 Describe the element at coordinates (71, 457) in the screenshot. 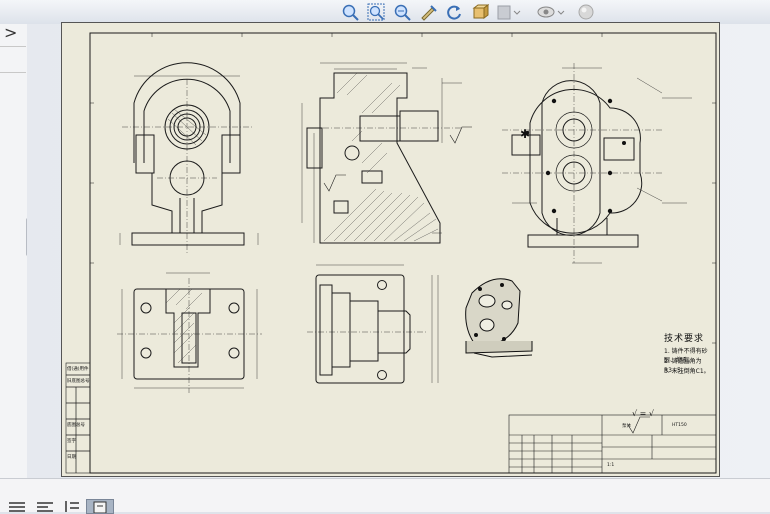

I see `side-label: 日期` at that location.